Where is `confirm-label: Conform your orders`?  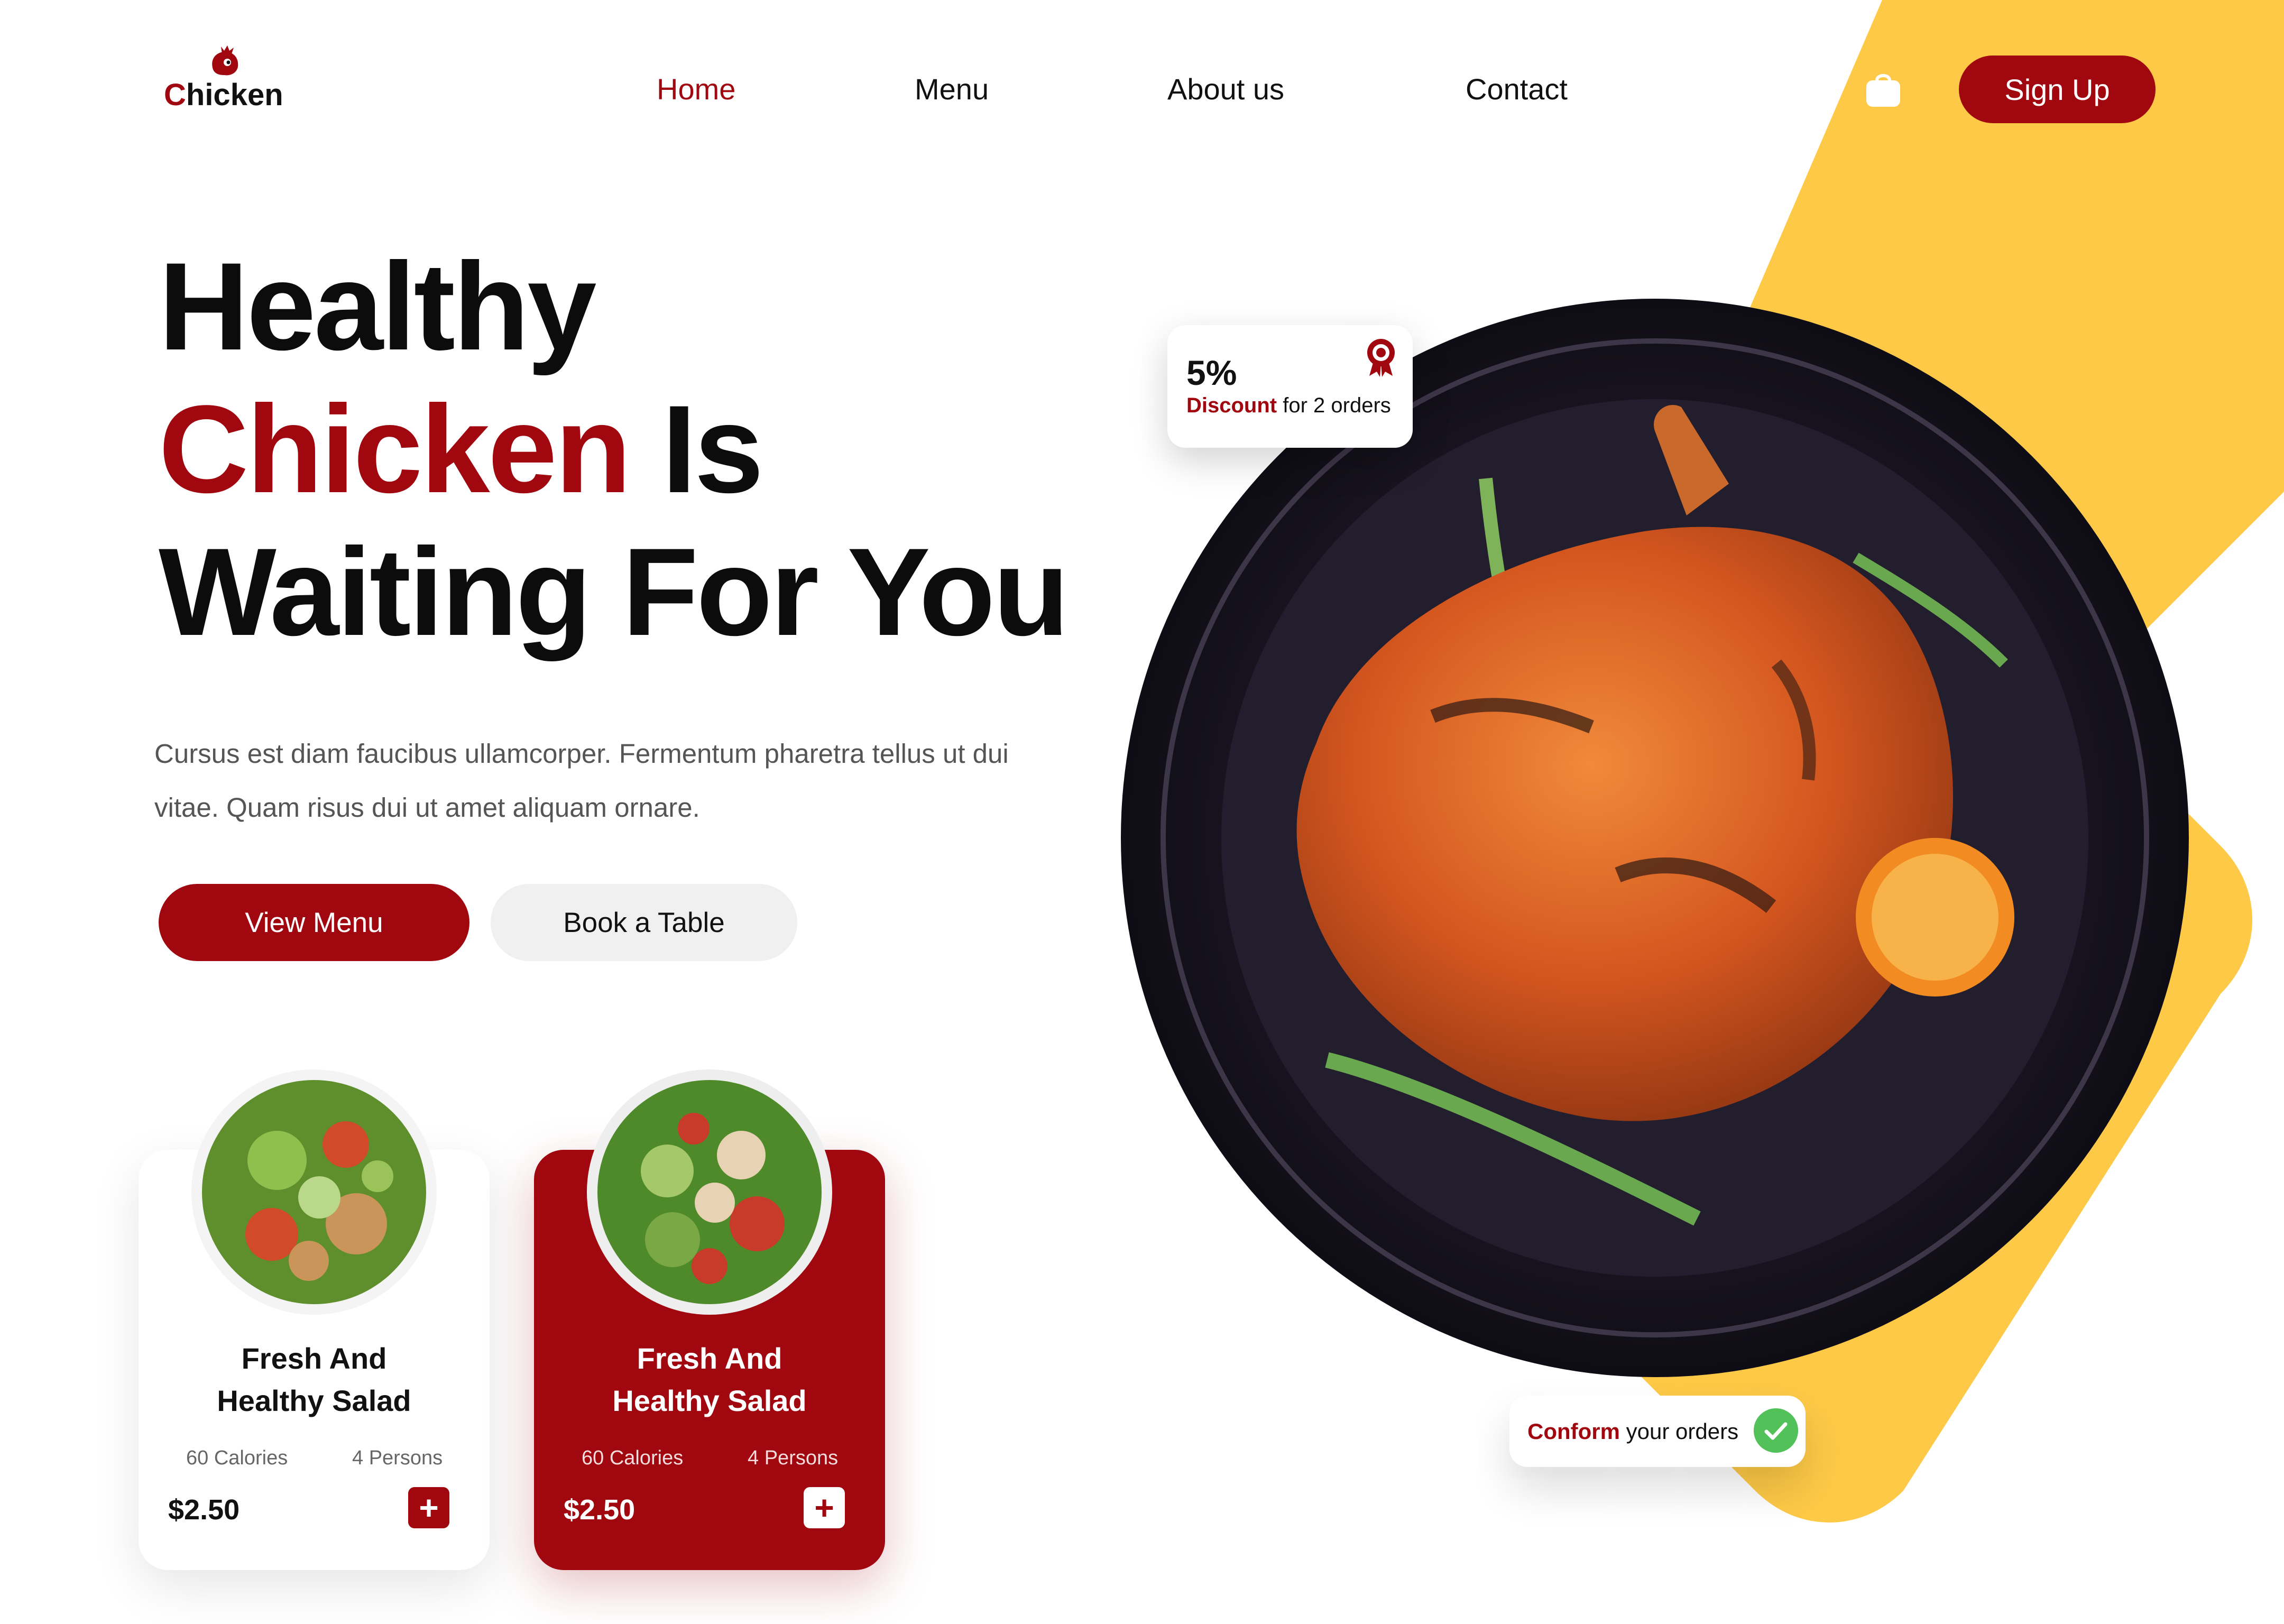
confirm-label: Conform your orders is located at coordinates (1633, 1431).